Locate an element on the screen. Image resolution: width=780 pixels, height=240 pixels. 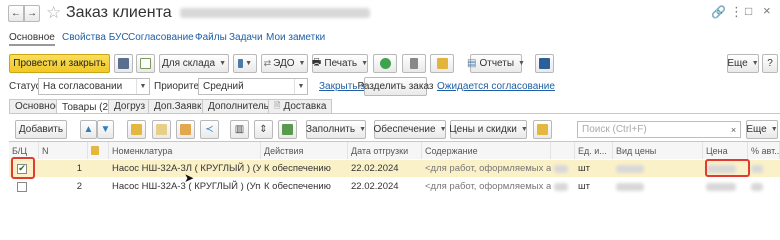
barcode-icon: ▥ is located at coordinates (239, 129).